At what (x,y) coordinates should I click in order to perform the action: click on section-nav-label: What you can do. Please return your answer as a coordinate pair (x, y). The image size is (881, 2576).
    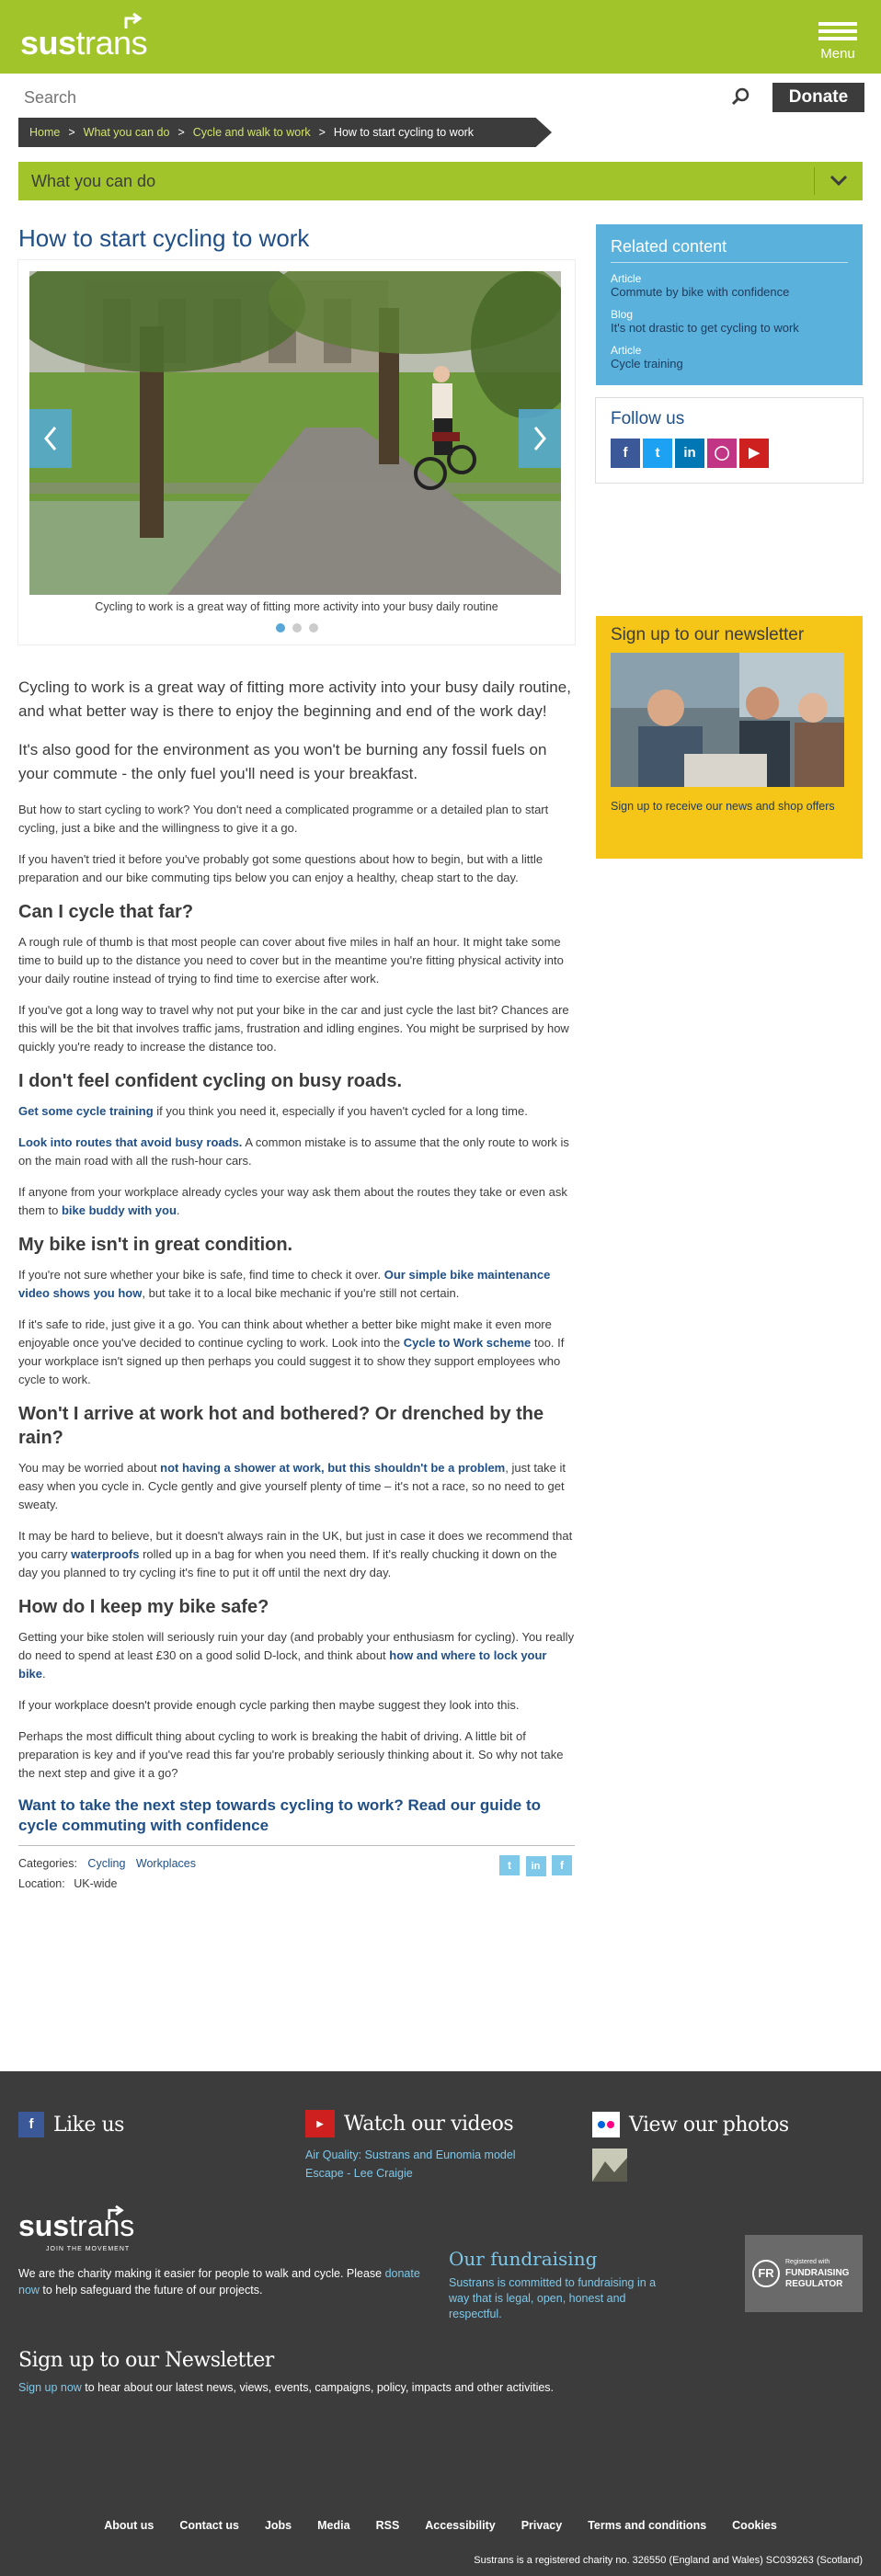
    Looking at the image, I should click on (93, 180).